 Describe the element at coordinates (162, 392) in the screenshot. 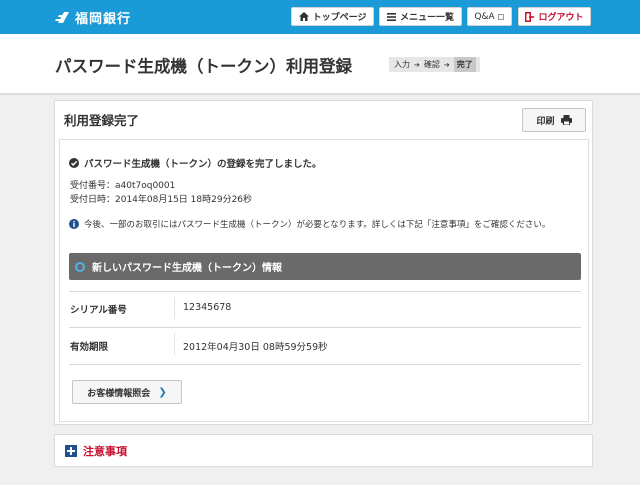

I see `chevron-right-icon: ❯` at that location.